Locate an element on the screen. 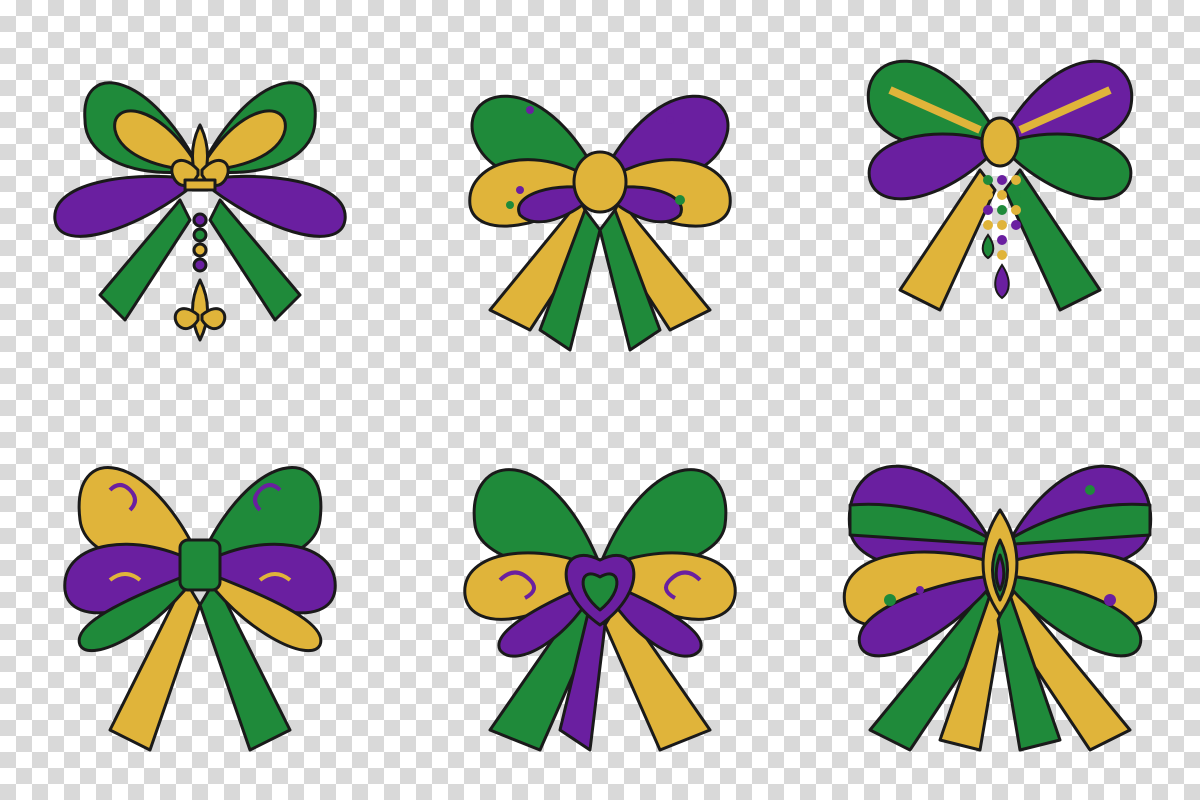 This screenshot has width=1200, height=800. bow-jester-center-graphic is located at coordinates (1000, 608).